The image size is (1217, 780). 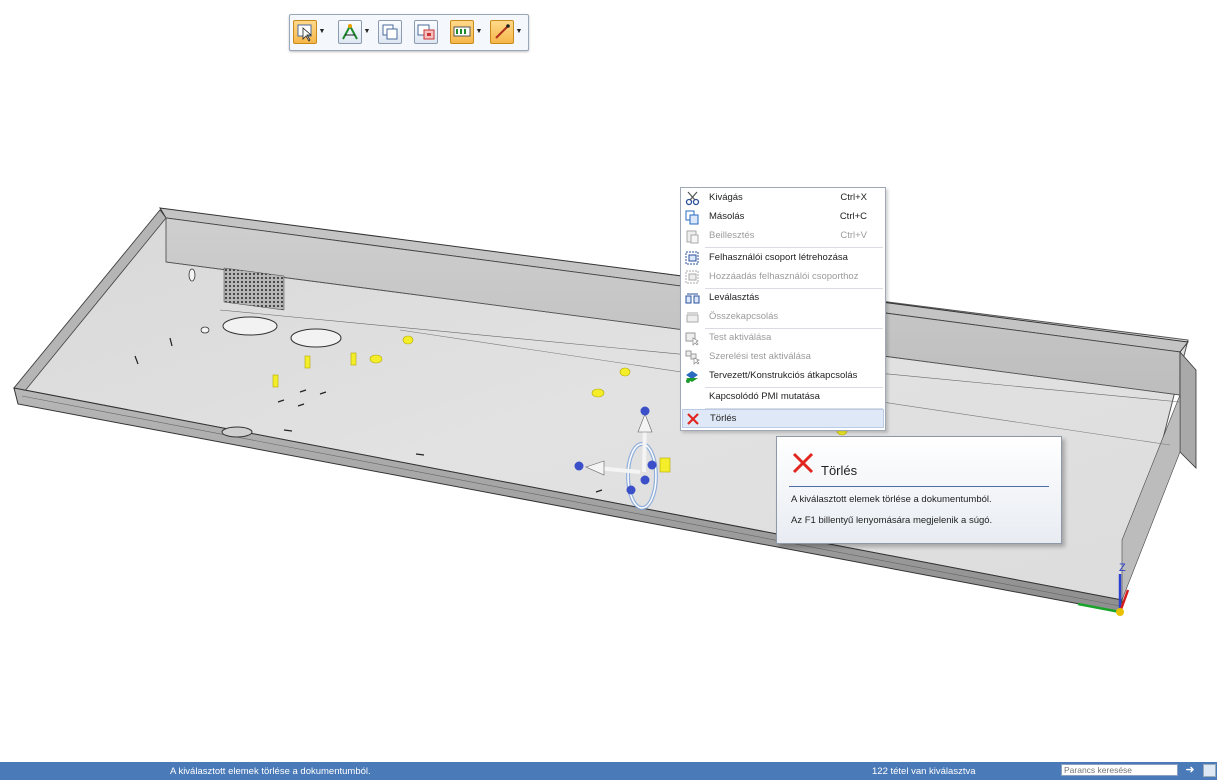 What do you see at coordinates (734, 297) in the screenshot?
I see `menu-item-label: Leválasztás` at bounding box center [734, 297].